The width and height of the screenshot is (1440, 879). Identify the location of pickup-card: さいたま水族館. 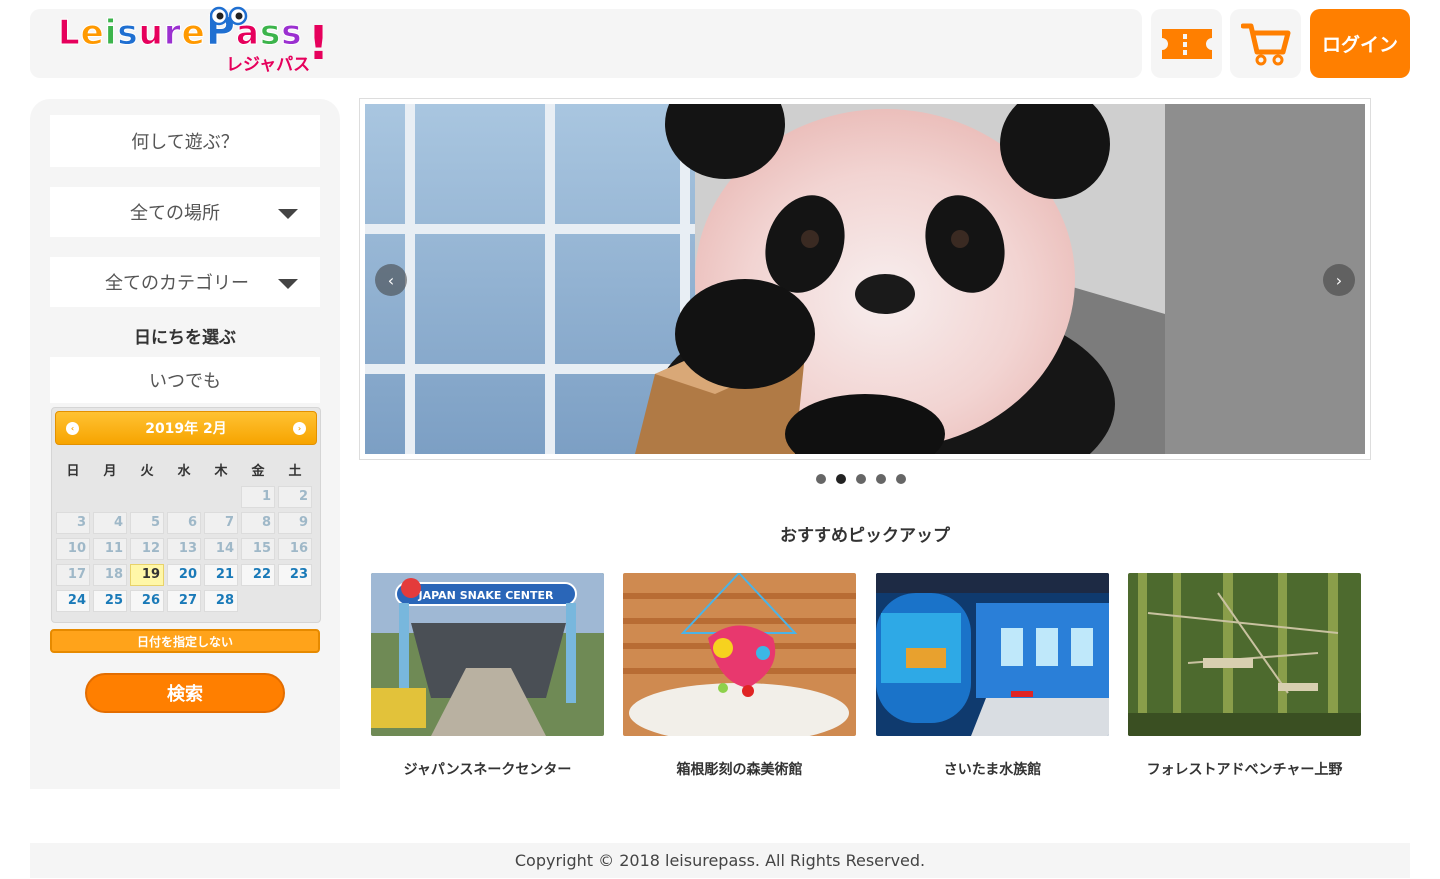
(992, 676).